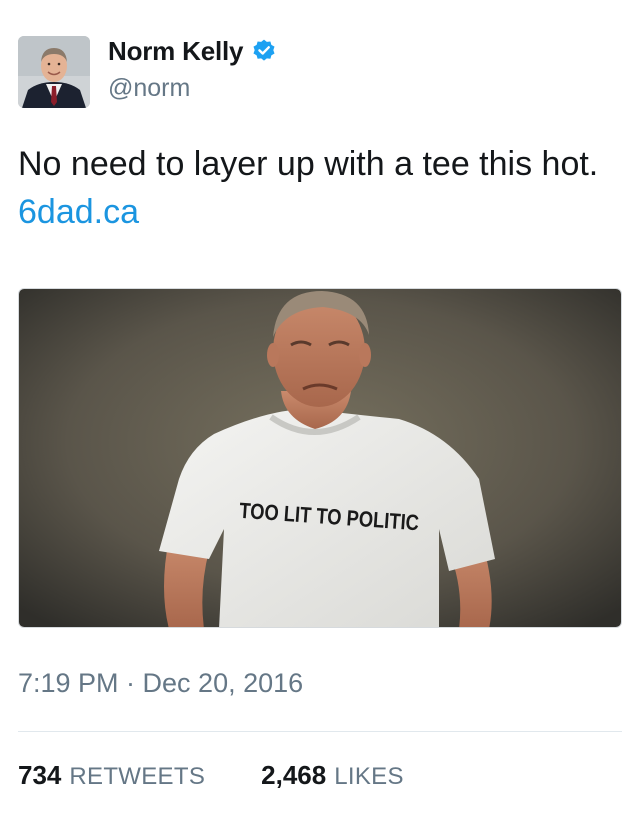 The width and height of the screenshot is (640, 813). I want to click on likes-count: 2,468, so click(294, 775).